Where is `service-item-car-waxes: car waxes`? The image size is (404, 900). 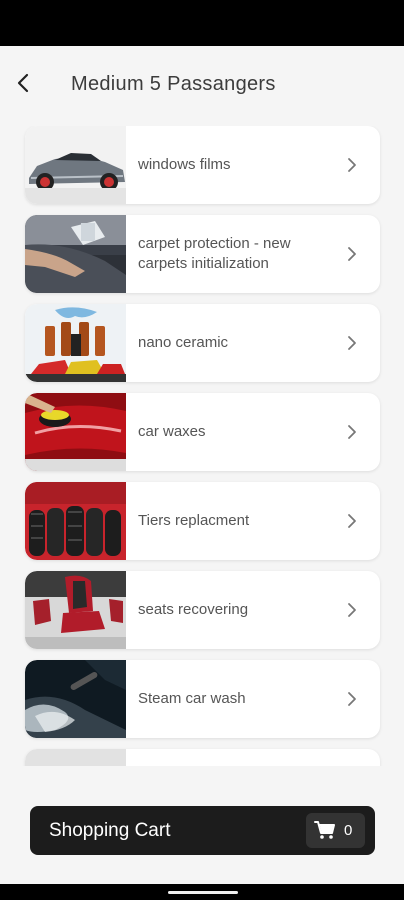
service-item-car-waxes: car waxes is located at coordinates (202, 432).